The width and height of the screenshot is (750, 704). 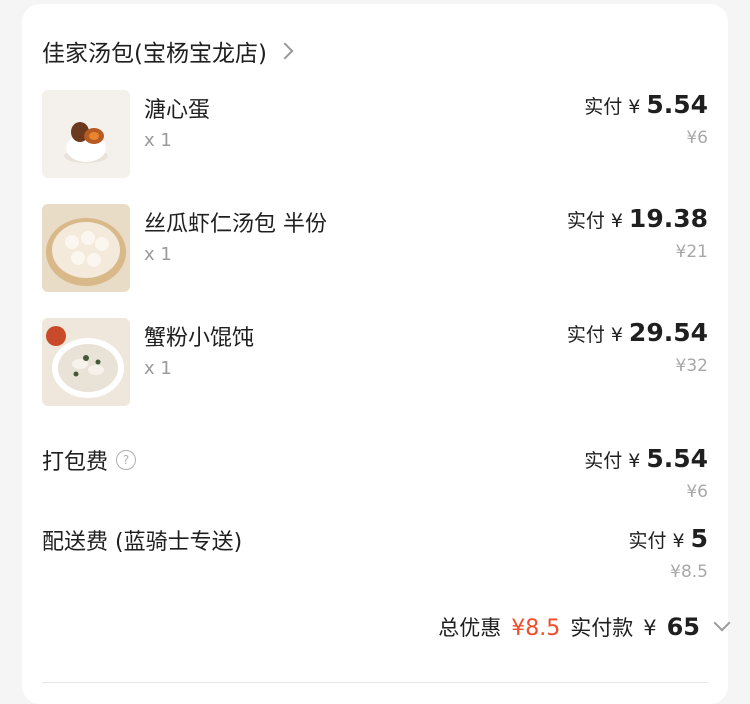 What do you see at coordinates (75, 462) in the screenshot?
I see `packing-fee-label: 打包费` at bounding box center [75, 462].